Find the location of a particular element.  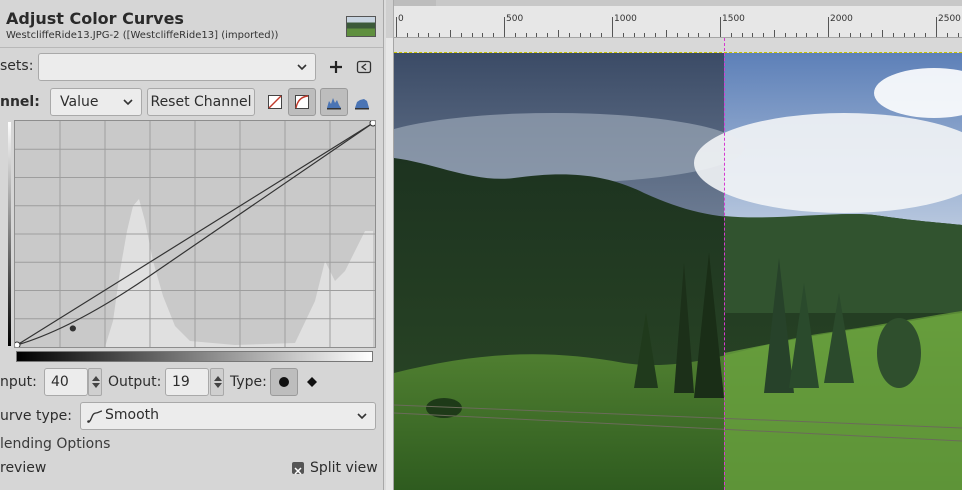

vertical-ruler is located at coordinates (390, 264).